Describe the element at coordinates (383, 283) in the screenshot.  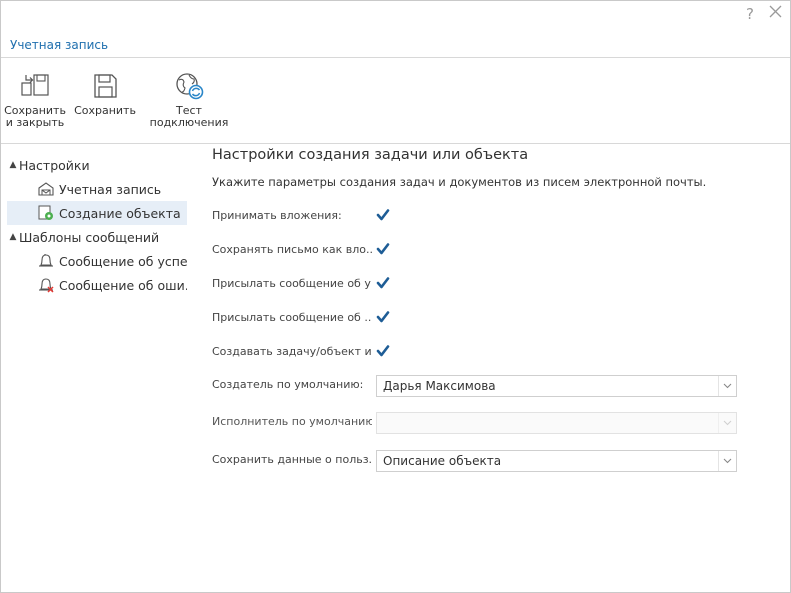
I see `send-success-checkbox` at that location.